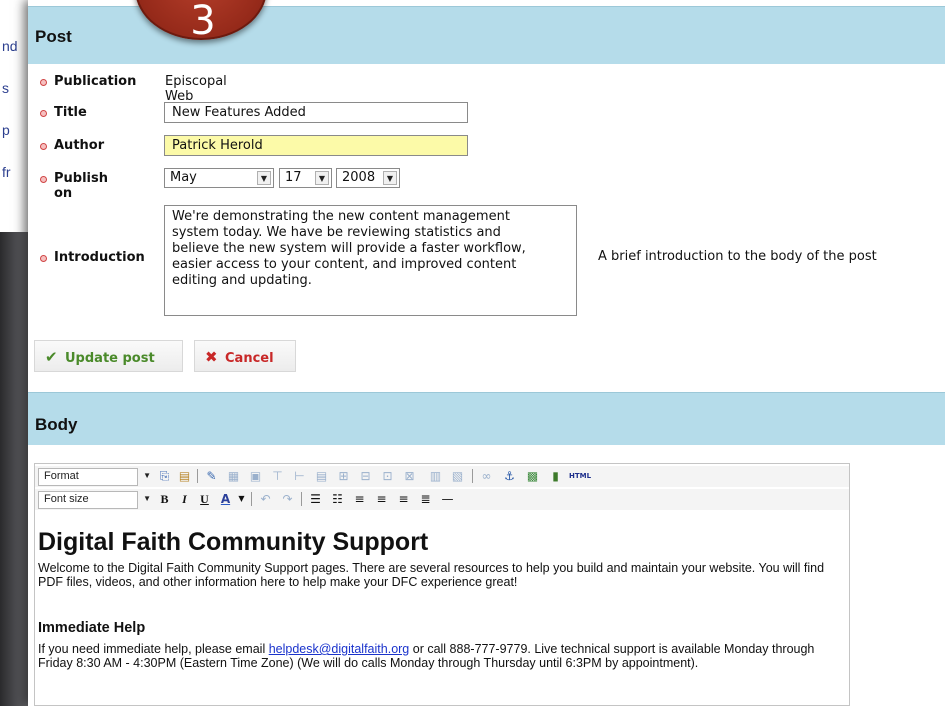  What do you see at coordinates (381, 499) in the screenshot?
I see `align-center-icon: ≡` at bounding box center [381, 499].